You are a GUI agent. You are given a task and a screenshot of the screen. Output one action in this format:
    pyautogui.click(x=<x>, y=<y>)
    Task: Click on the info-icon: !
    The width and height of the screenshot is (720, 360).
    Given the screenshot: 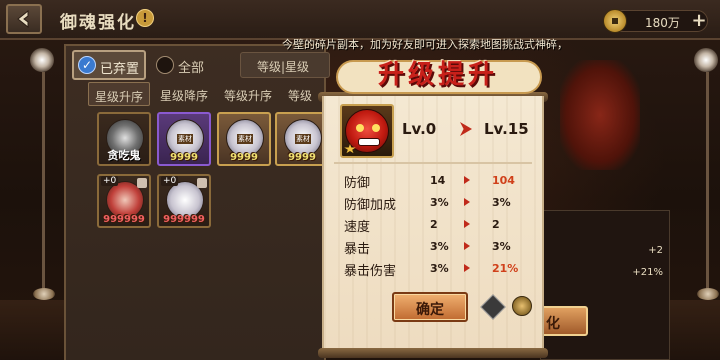 What is the action you would take?
    pyautogui.click(x=145, y=18)
    